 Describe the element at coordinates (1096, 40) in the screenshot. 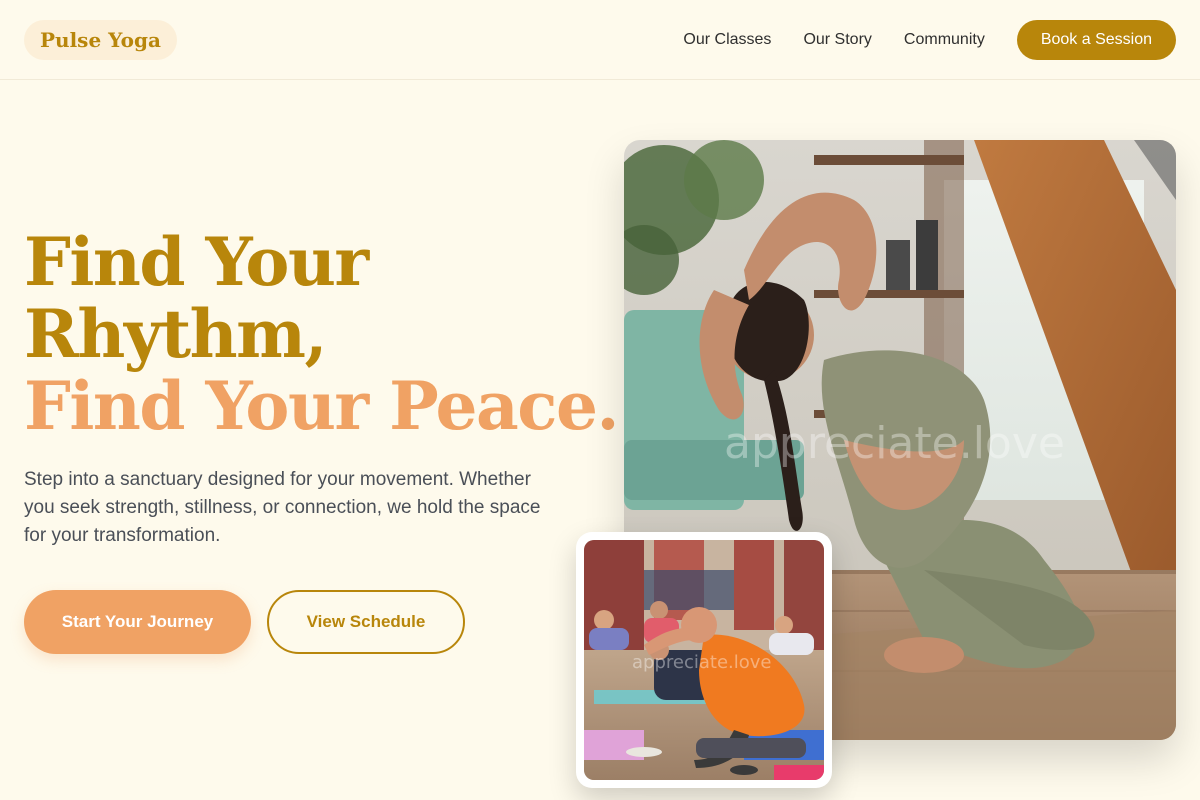

I see `book-session-button: Book a Session` at that location.